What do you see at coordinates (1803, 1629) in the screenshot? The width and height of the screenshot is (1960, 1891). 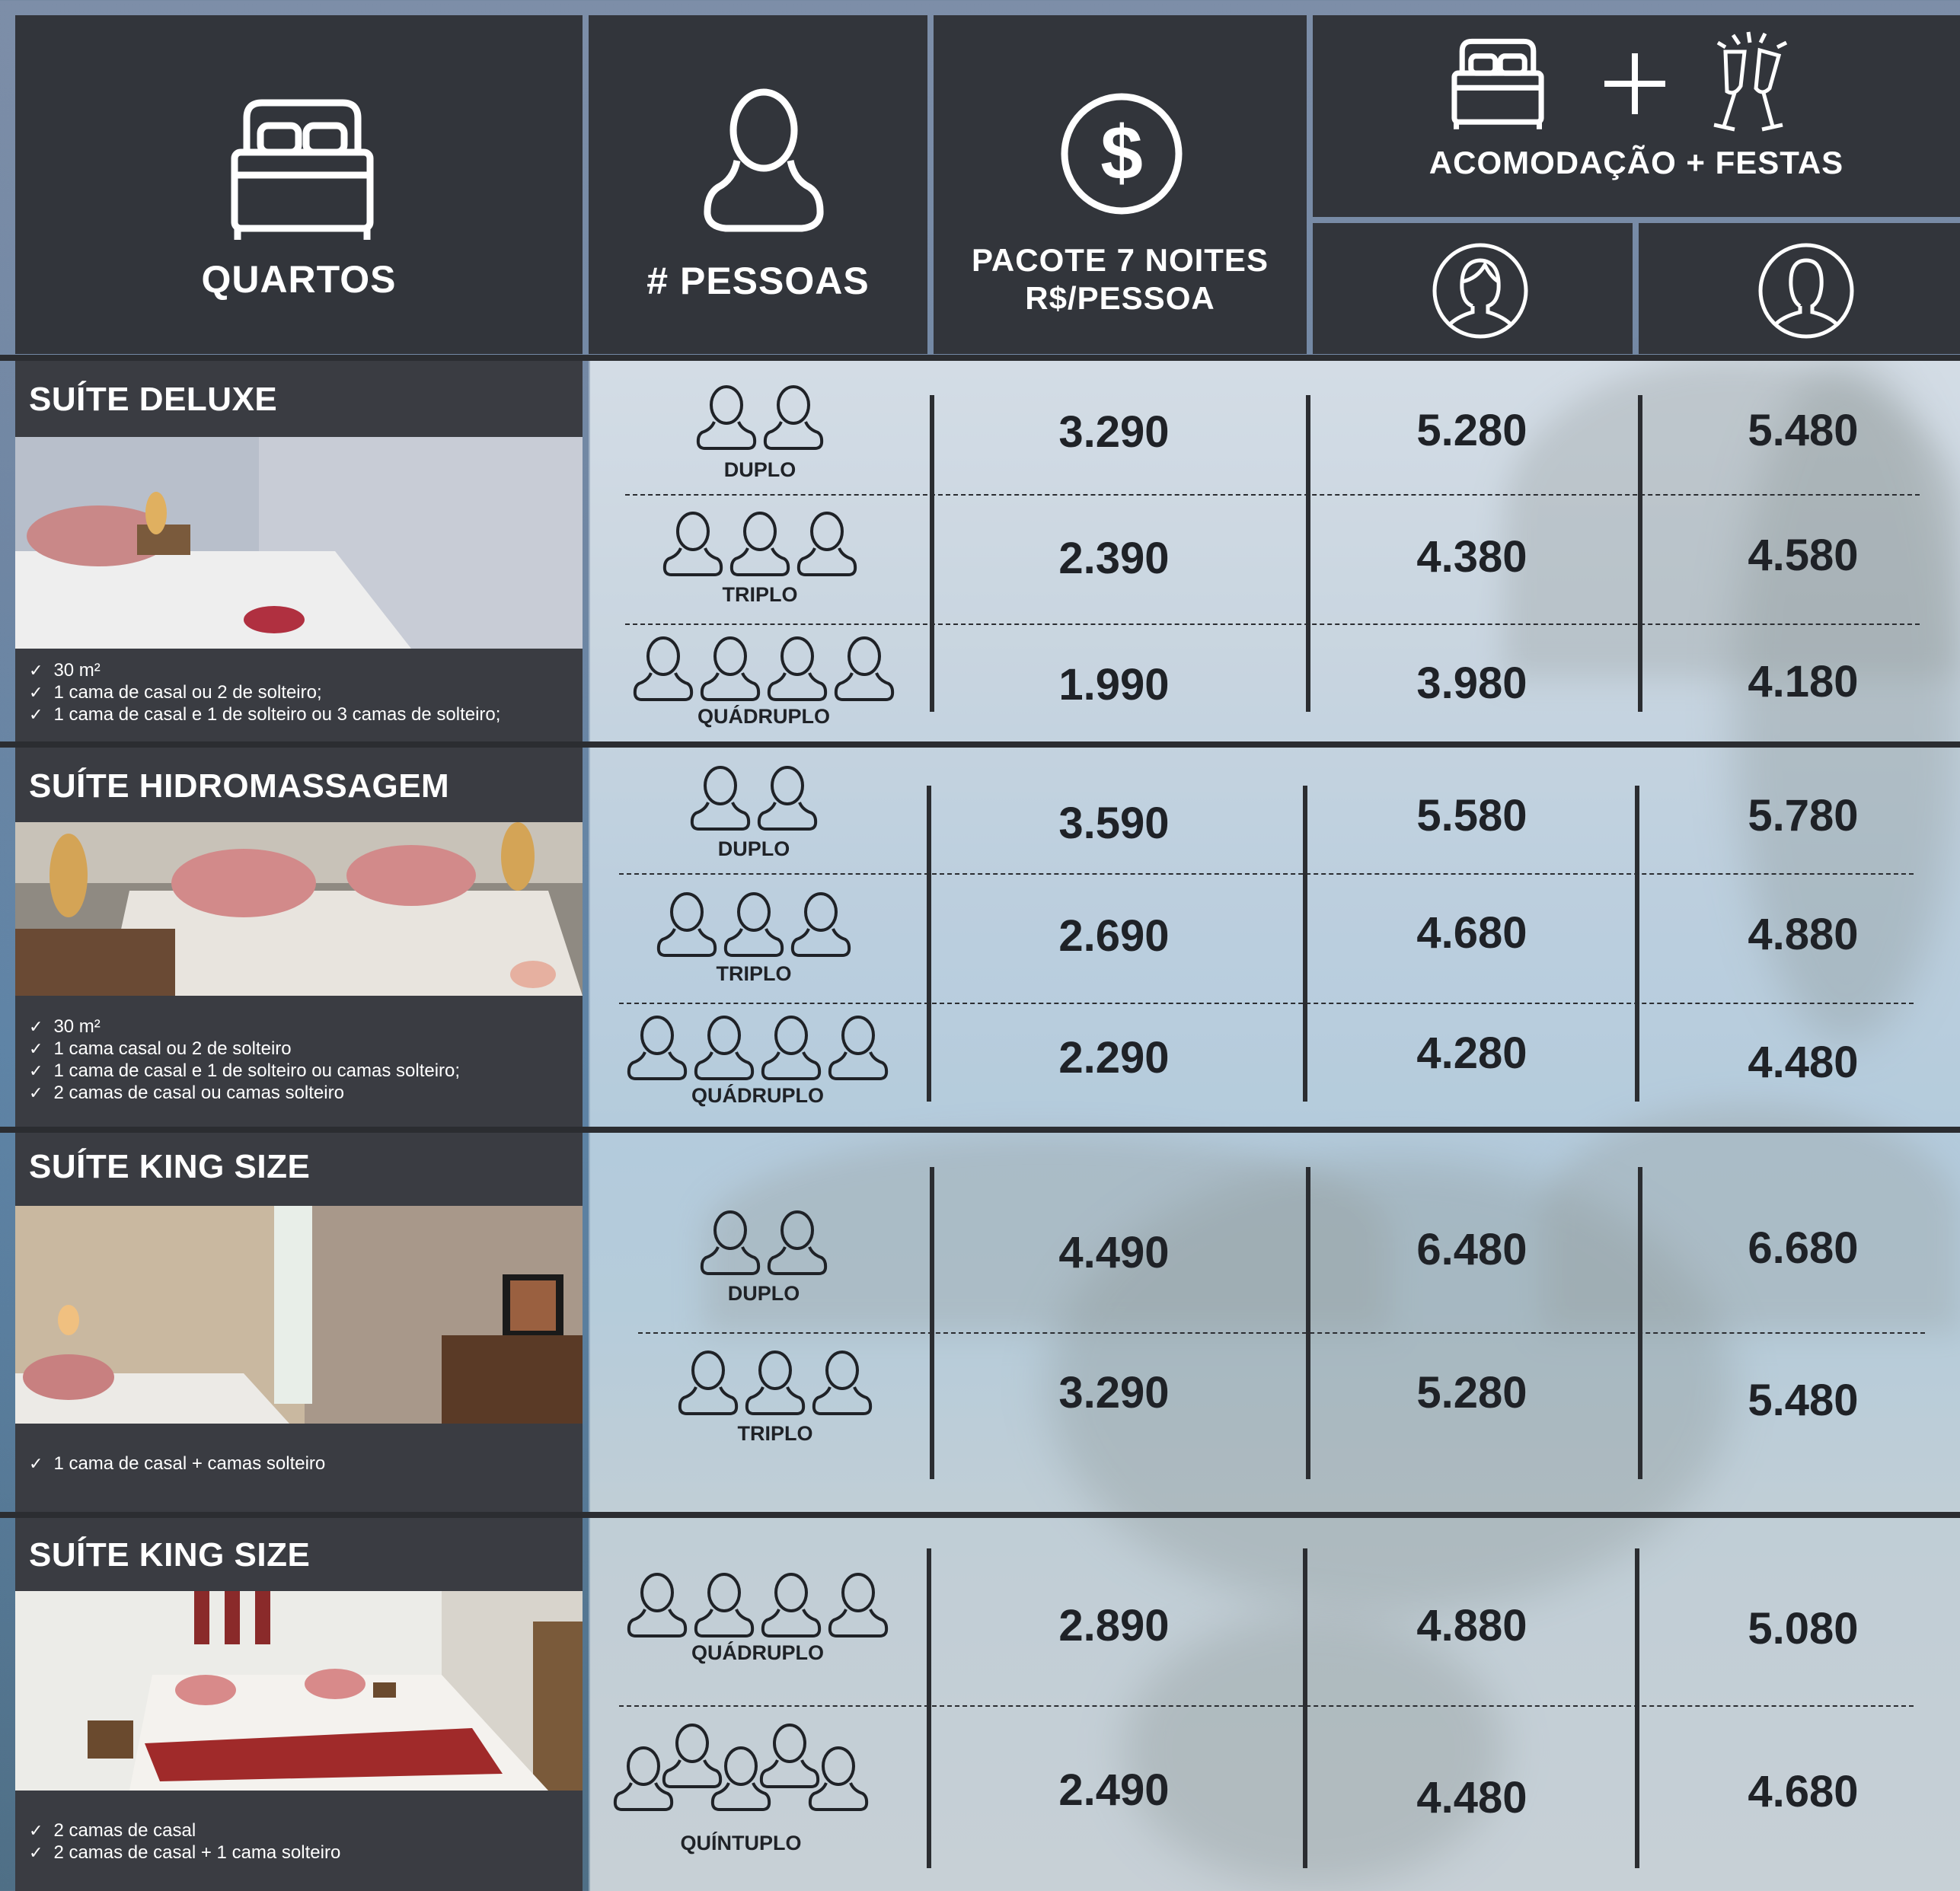 I see `male-price: 5.080` at bounding box center [1803, 1629].